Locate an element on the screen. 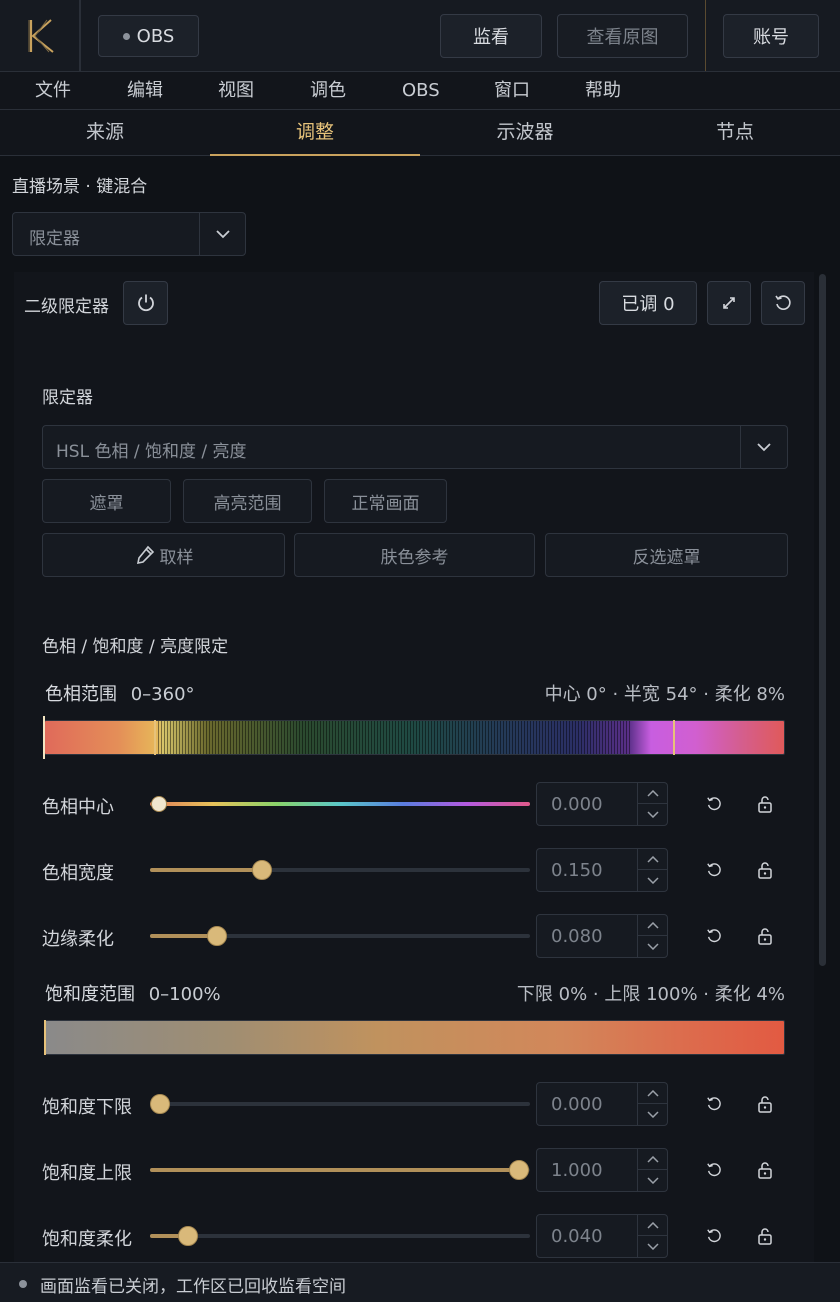 The image size is (840, 1302). param-label: 饱和度下限 is located at coordinates (87, 1107).